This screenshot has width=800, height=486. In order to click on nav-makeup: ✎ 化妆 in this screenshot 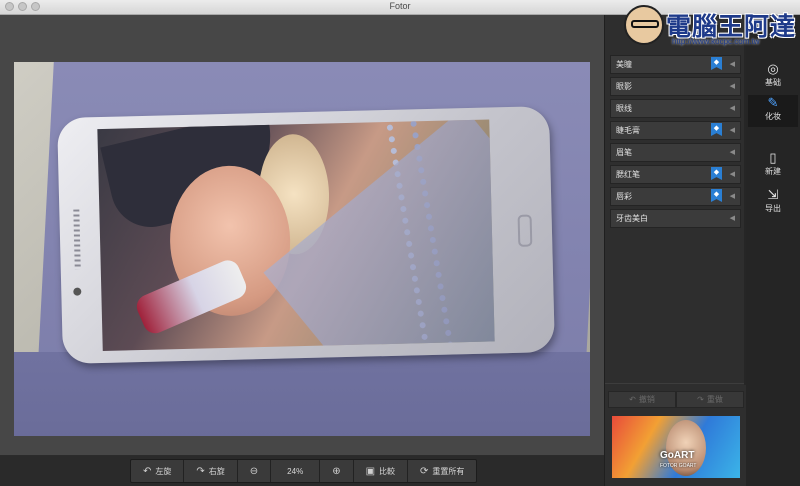, I will do `click(773, 111)`.